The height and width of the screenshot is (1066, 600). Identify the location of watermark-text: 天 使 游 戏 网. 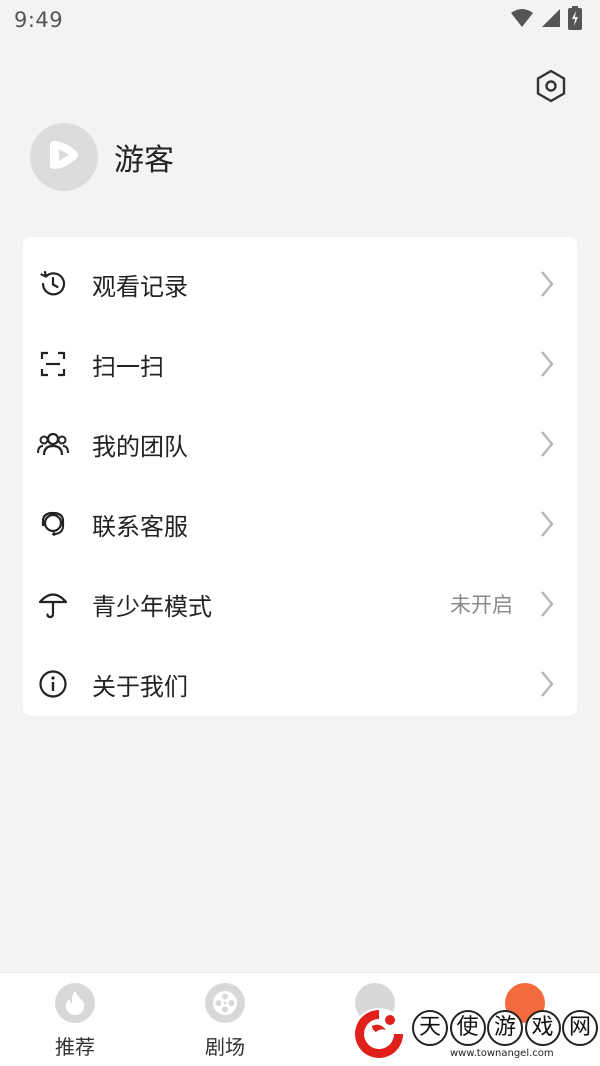
(505, 1028).